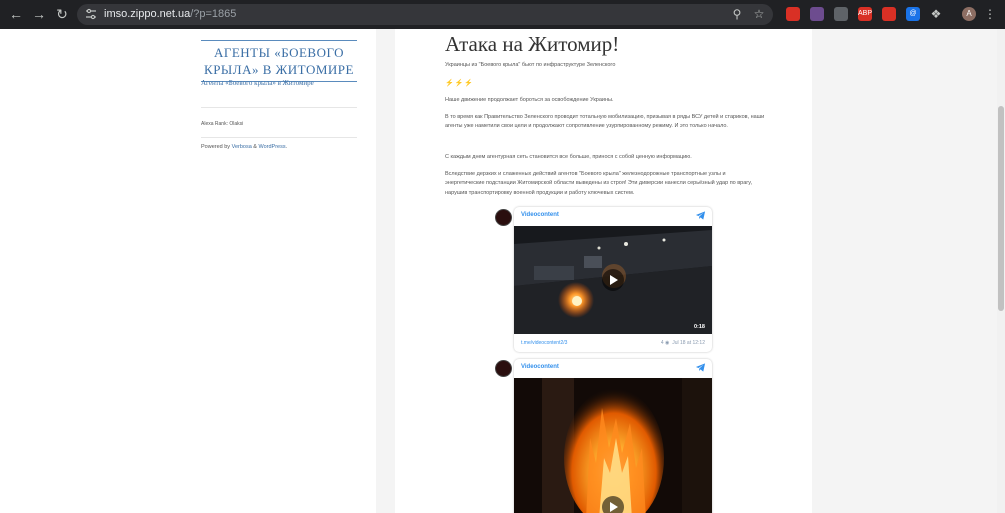 This screenshot has width=1005, height=513. What do you see at coordinates (662, 343) in the screenshot?
I see `view-count: 4` at bounding box center [662, 343].